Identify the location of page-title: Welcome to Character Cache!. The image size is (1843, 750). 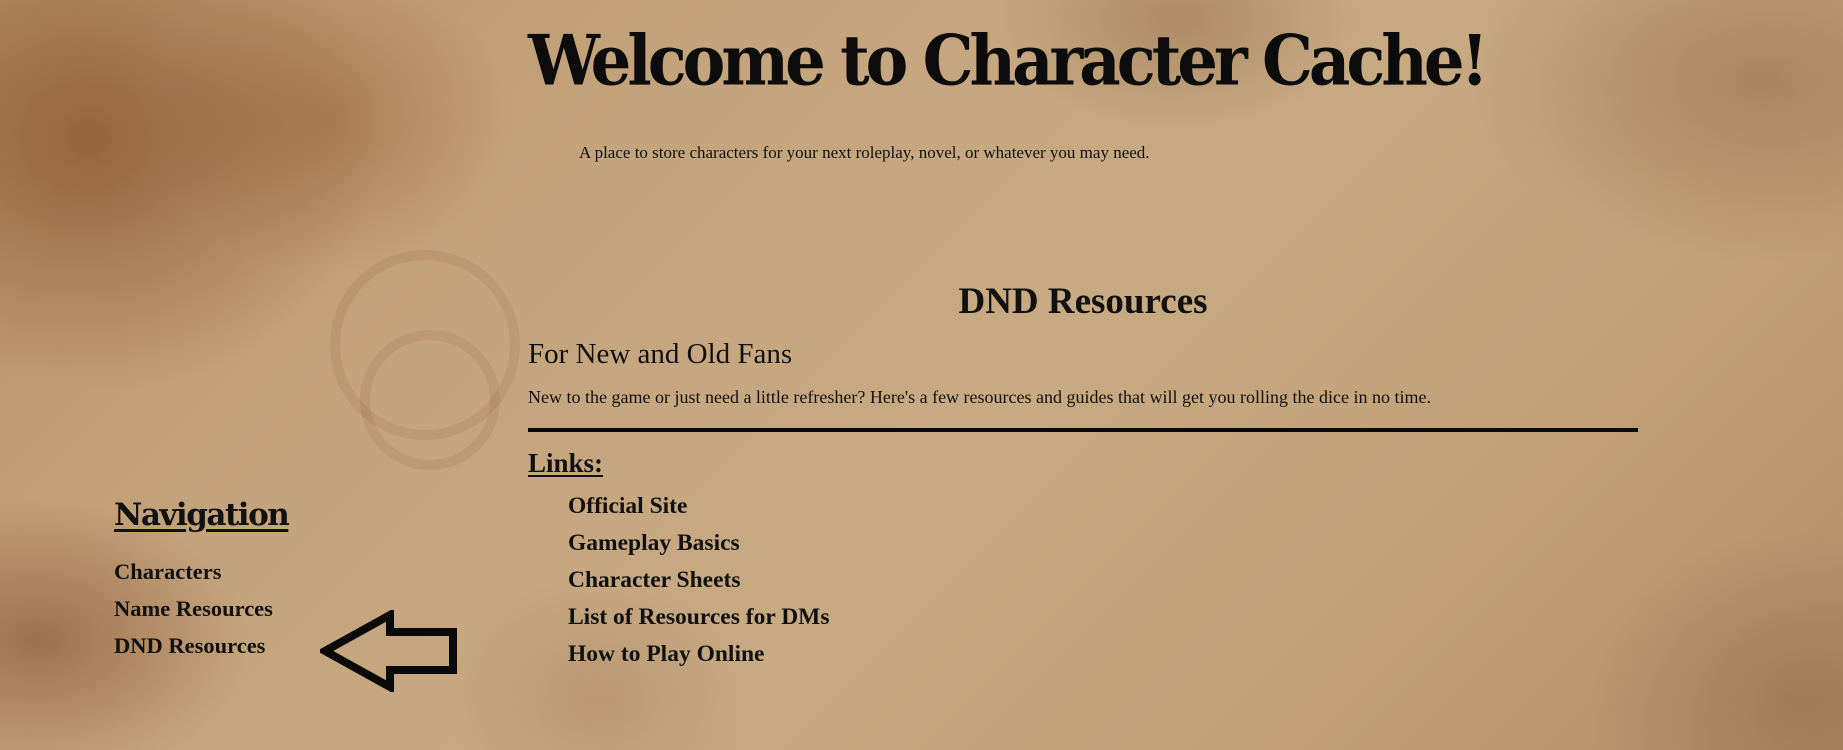
(1008, 61).